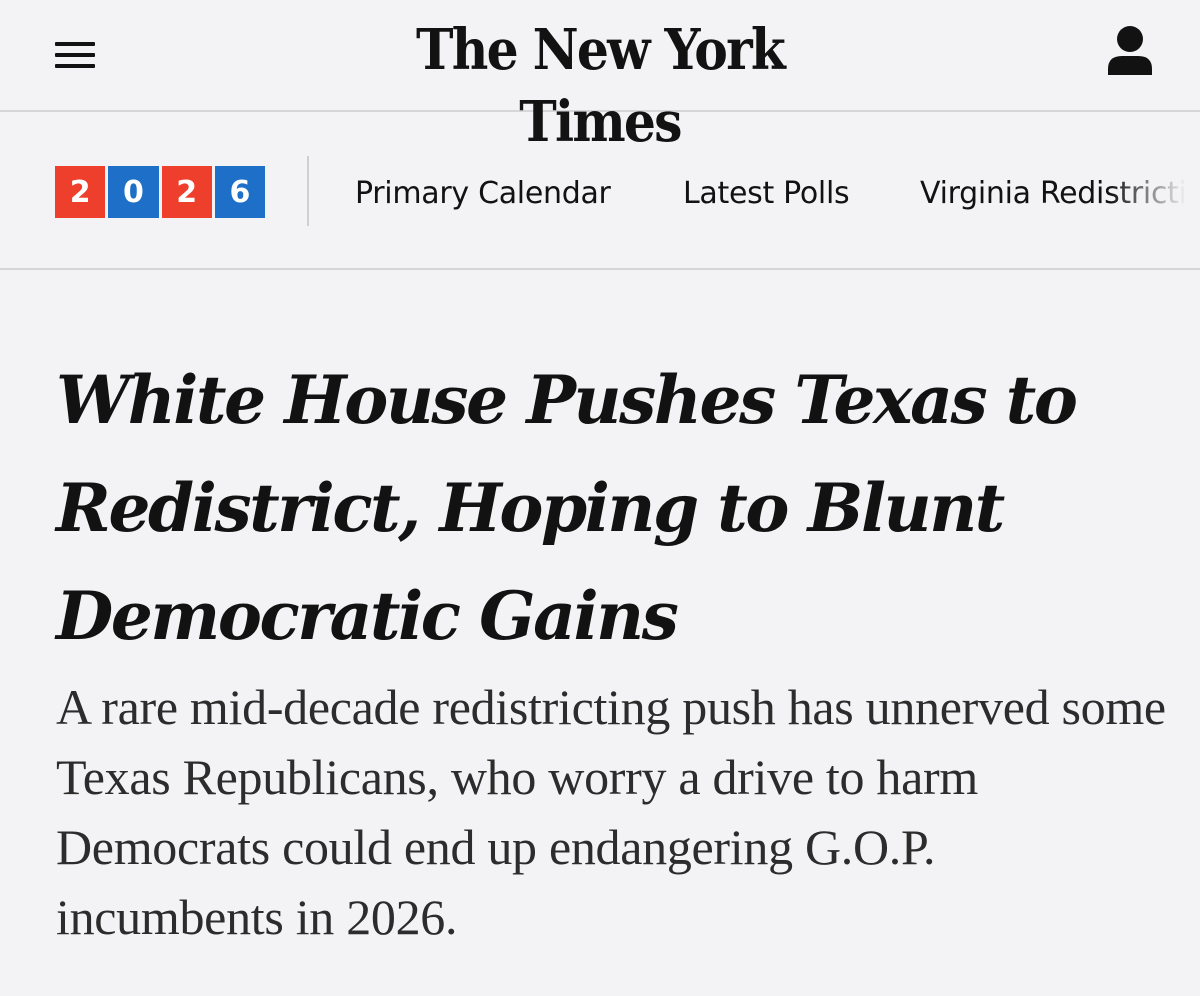 This screenshot has height=996, width=1200. What do you see at coordinates (766, 194) in the screenshot?
I see `nav-link-latest-polls: Latest Polls` at bounding box center [766, 194].